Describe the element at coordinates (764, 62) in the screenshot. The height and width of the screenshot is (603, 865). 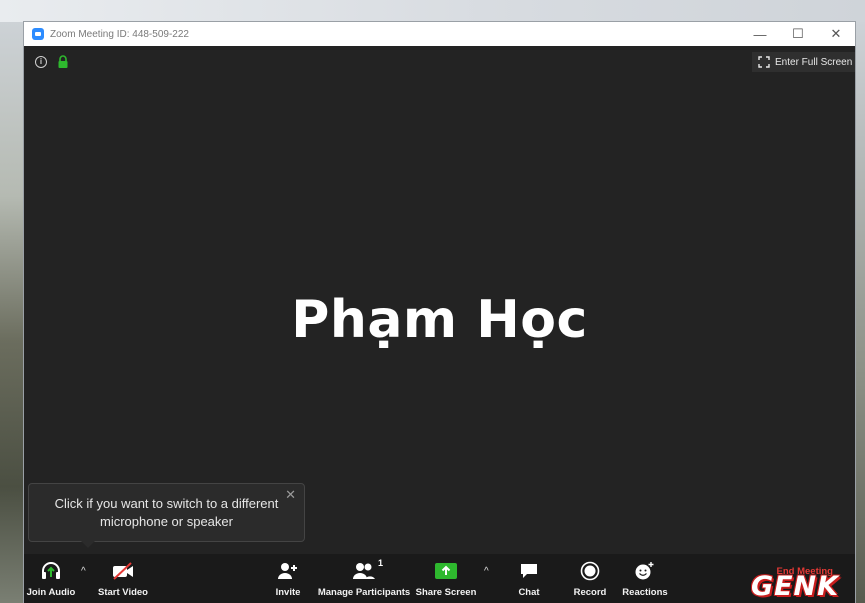
I see `fullscreen-icon` at that location.